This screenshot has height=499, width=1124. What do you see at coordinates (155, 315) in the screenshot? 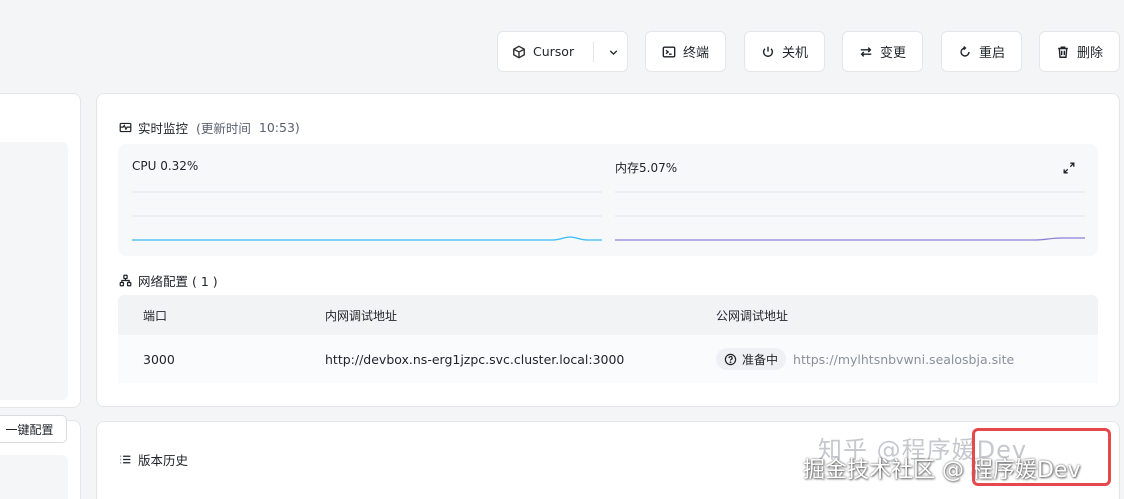
I see `column-header-port: 端口` at bounding box center [155, 315].